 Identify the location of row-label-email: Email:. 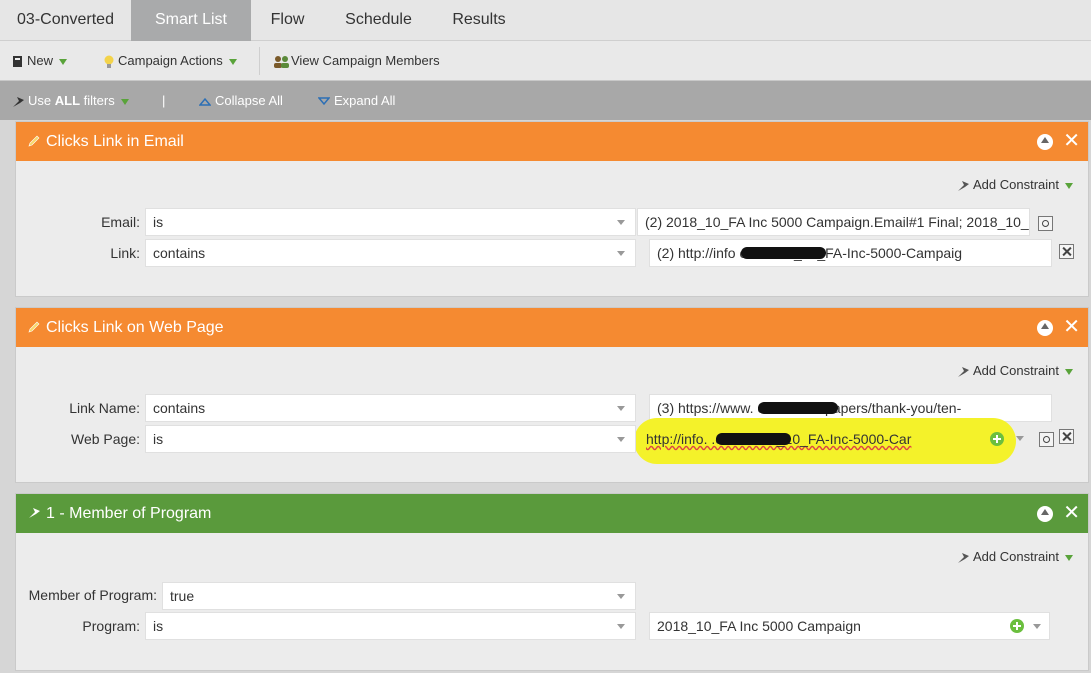
(120, 222).